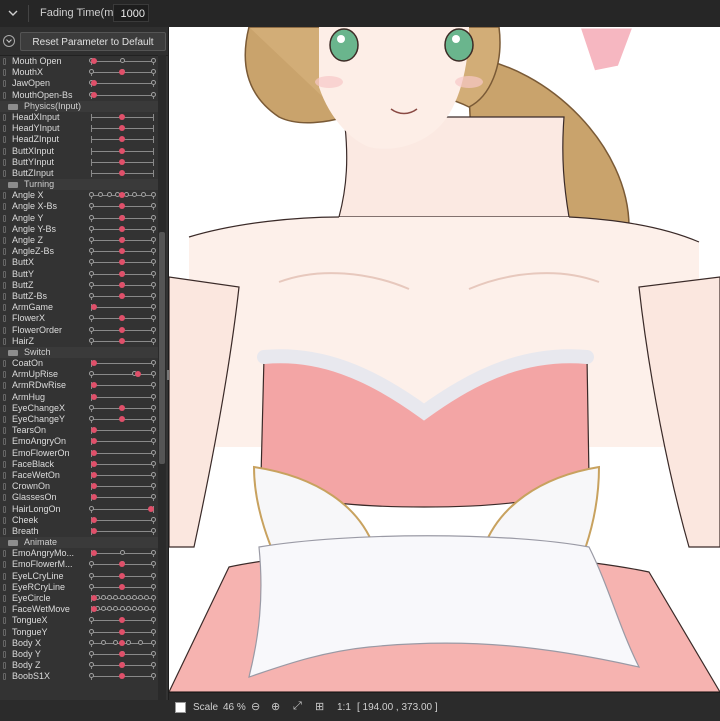  I want to click on parameter-row: MouthX, so click(79, 72).